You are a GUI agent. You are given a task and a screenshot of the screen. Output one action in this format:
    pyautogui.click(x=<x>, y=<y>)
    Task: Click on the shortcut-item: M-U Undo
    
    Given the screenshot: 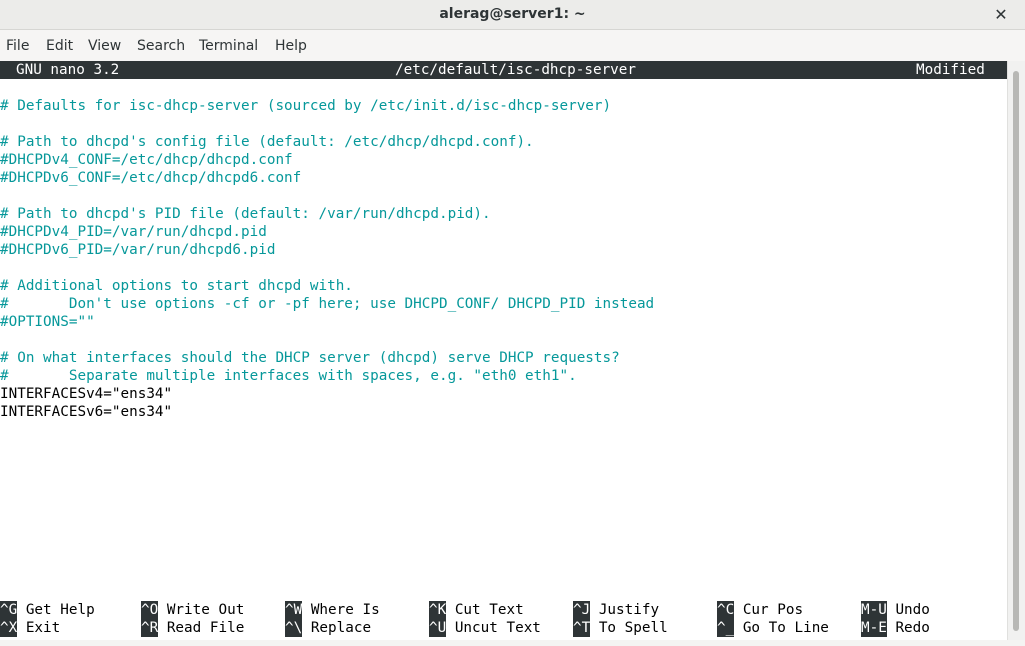 What is the action you would take?
    pyautogui.click(x=895, y=610)
    